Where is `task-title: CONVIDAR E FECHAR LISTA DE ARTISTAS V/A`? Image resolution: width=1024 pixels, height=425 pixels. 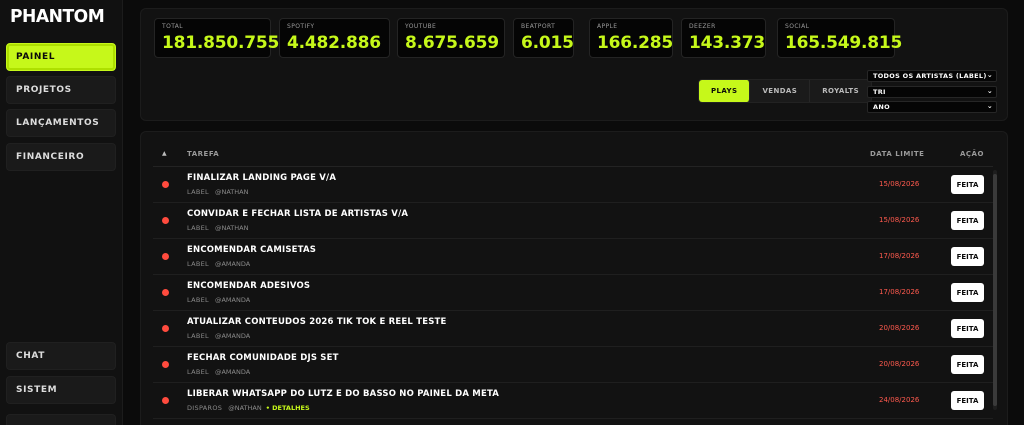
task-title: CONVIDAR E FECHAR LISTA DE ARTISTAS V/A is located at coordinates (297, 214).